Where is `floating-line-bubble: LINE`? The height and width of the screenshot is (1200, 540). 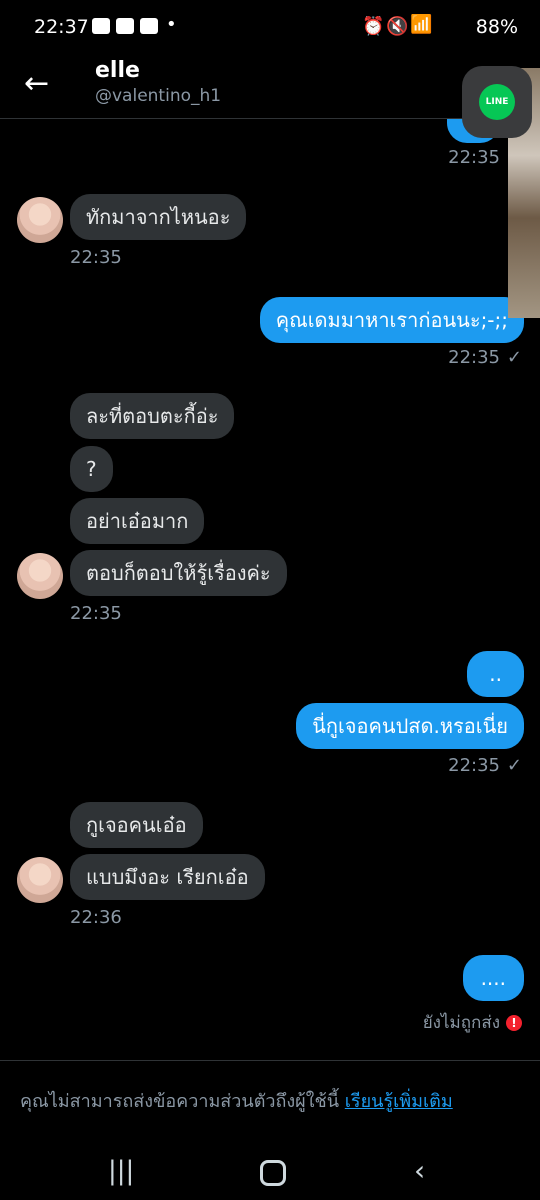
floating-line-bubble: LINE is located at coordinates (497, 102).